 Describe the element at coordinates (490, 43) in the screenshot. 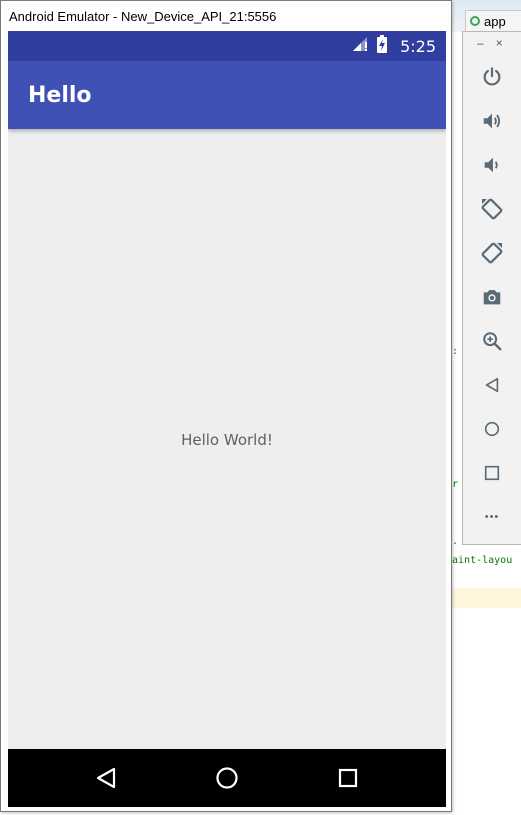

I see `toolbar-window-controls: – ×` at that location.